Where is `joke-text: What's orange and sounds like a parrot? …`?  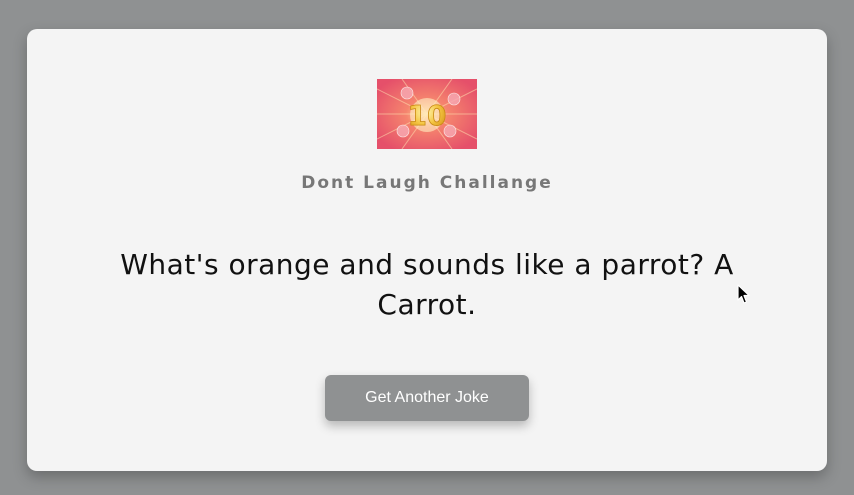 joke-text: What's orange and sounds like a parrot? … is located at coordinates (427, 284).